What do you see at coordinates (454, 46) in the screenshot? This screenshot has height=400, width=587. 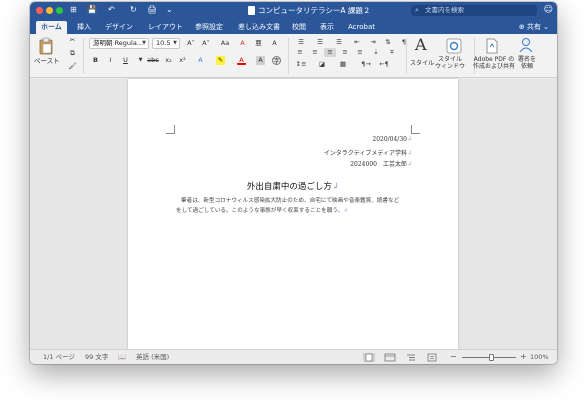 I see `styles-pane-icon` at bounding box center [454, 46].